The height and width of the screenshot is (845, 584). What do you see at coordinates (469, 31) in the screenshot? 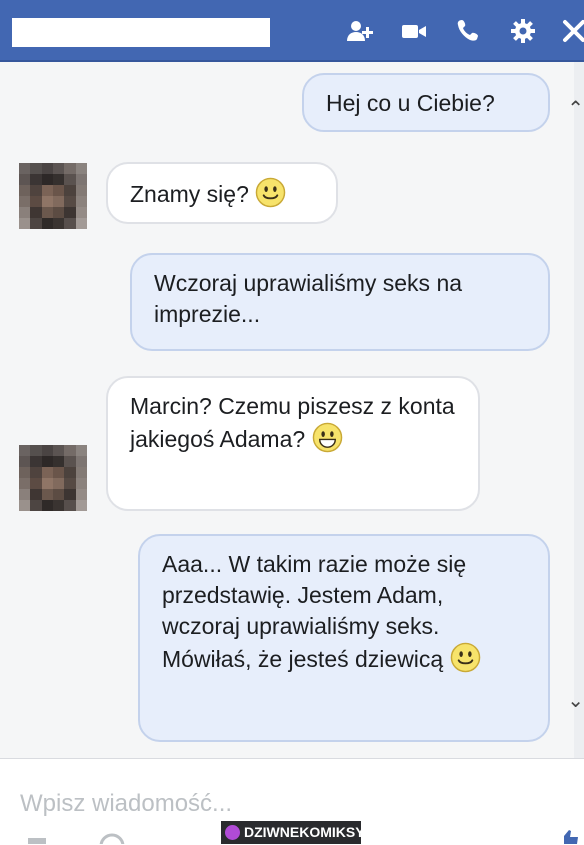
I see `phone-call-icon` at bounding box center [469, 31].